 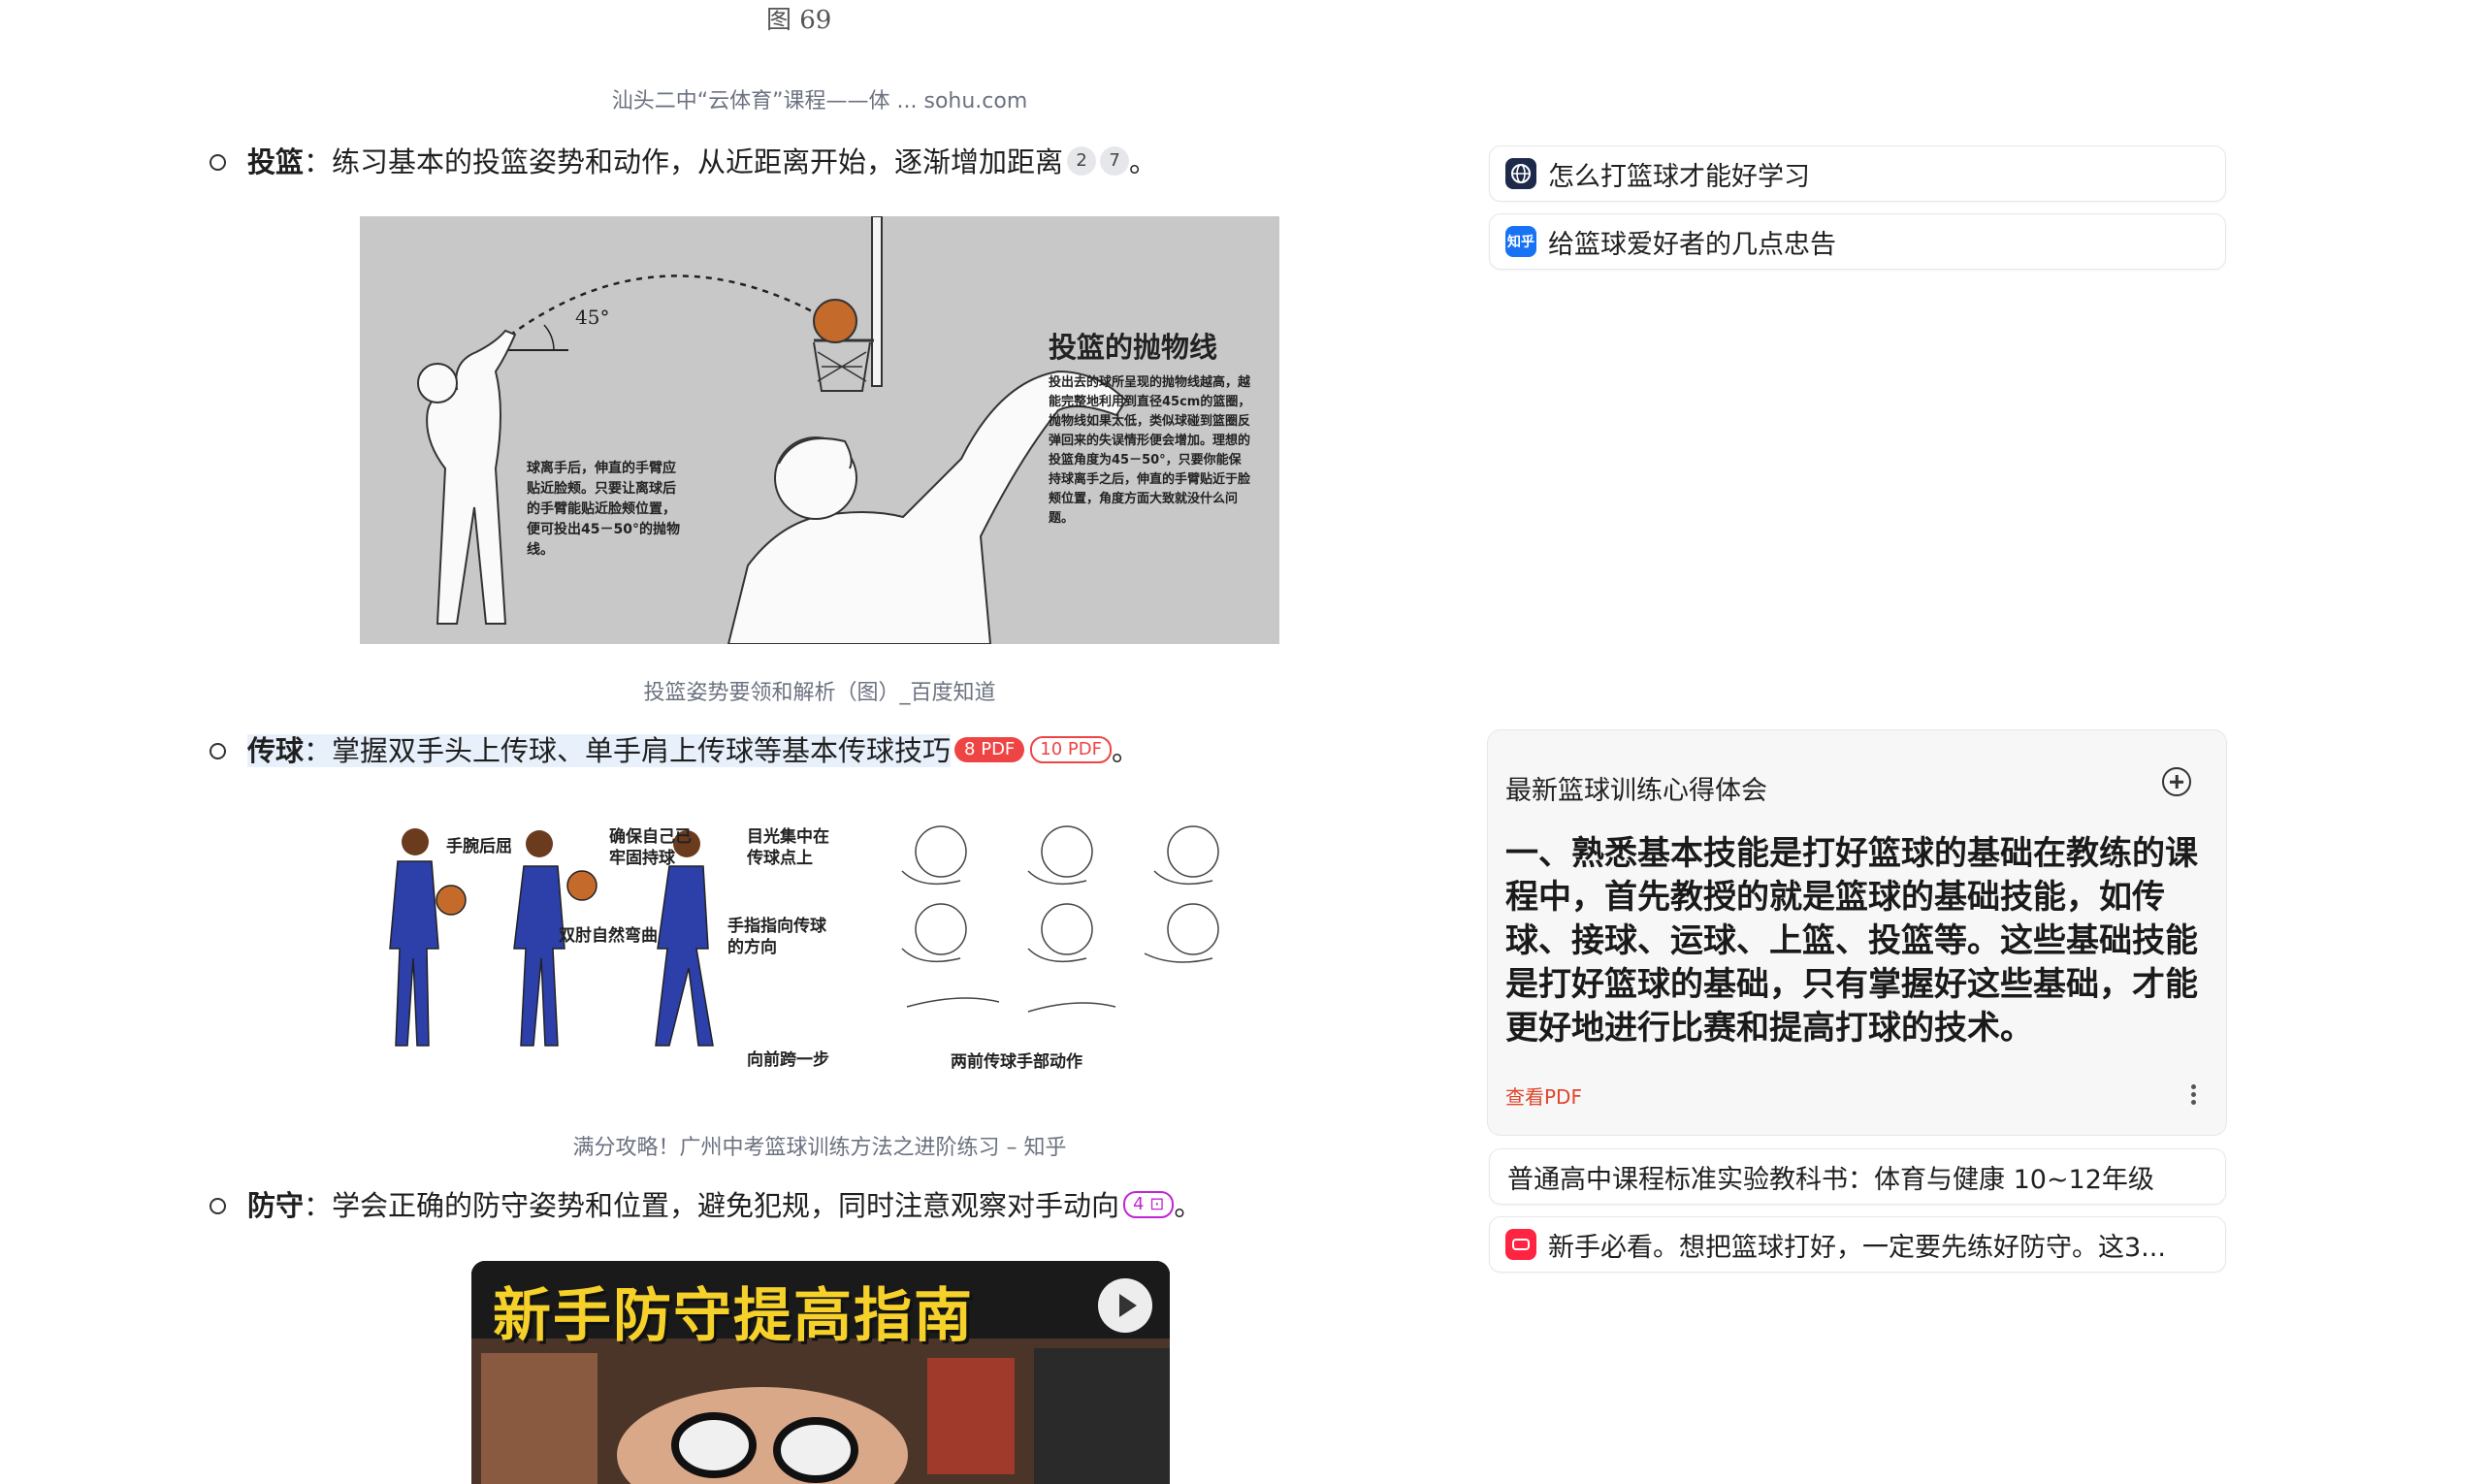 I want to click on diagram-heading: 投篮的抛物线, so click(x=1133, y=347).